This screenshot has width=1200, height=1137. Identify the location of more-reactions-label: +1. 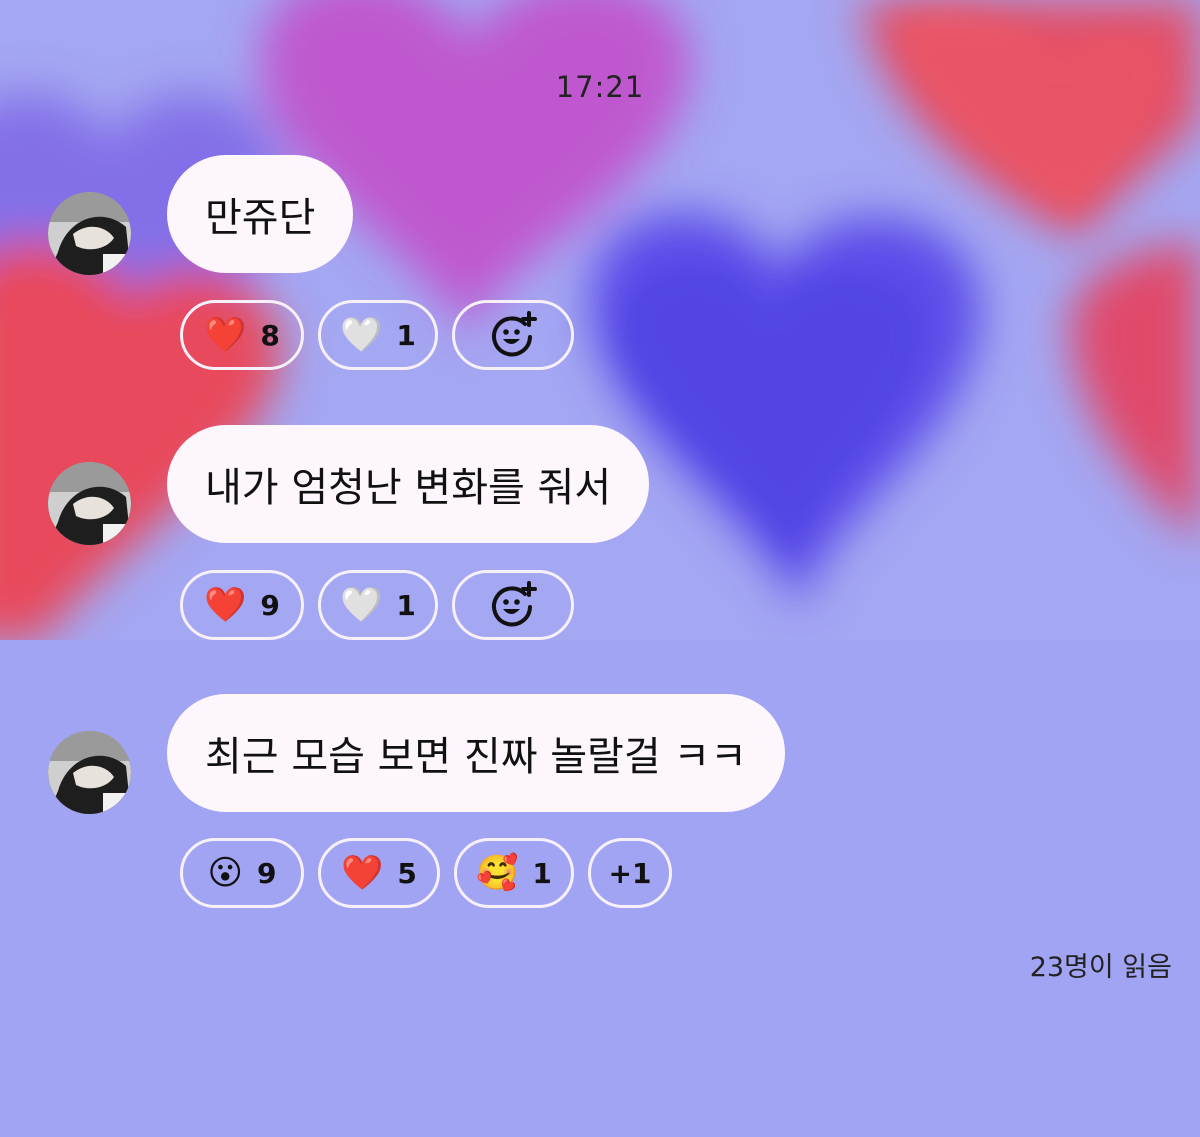
(630, 873).